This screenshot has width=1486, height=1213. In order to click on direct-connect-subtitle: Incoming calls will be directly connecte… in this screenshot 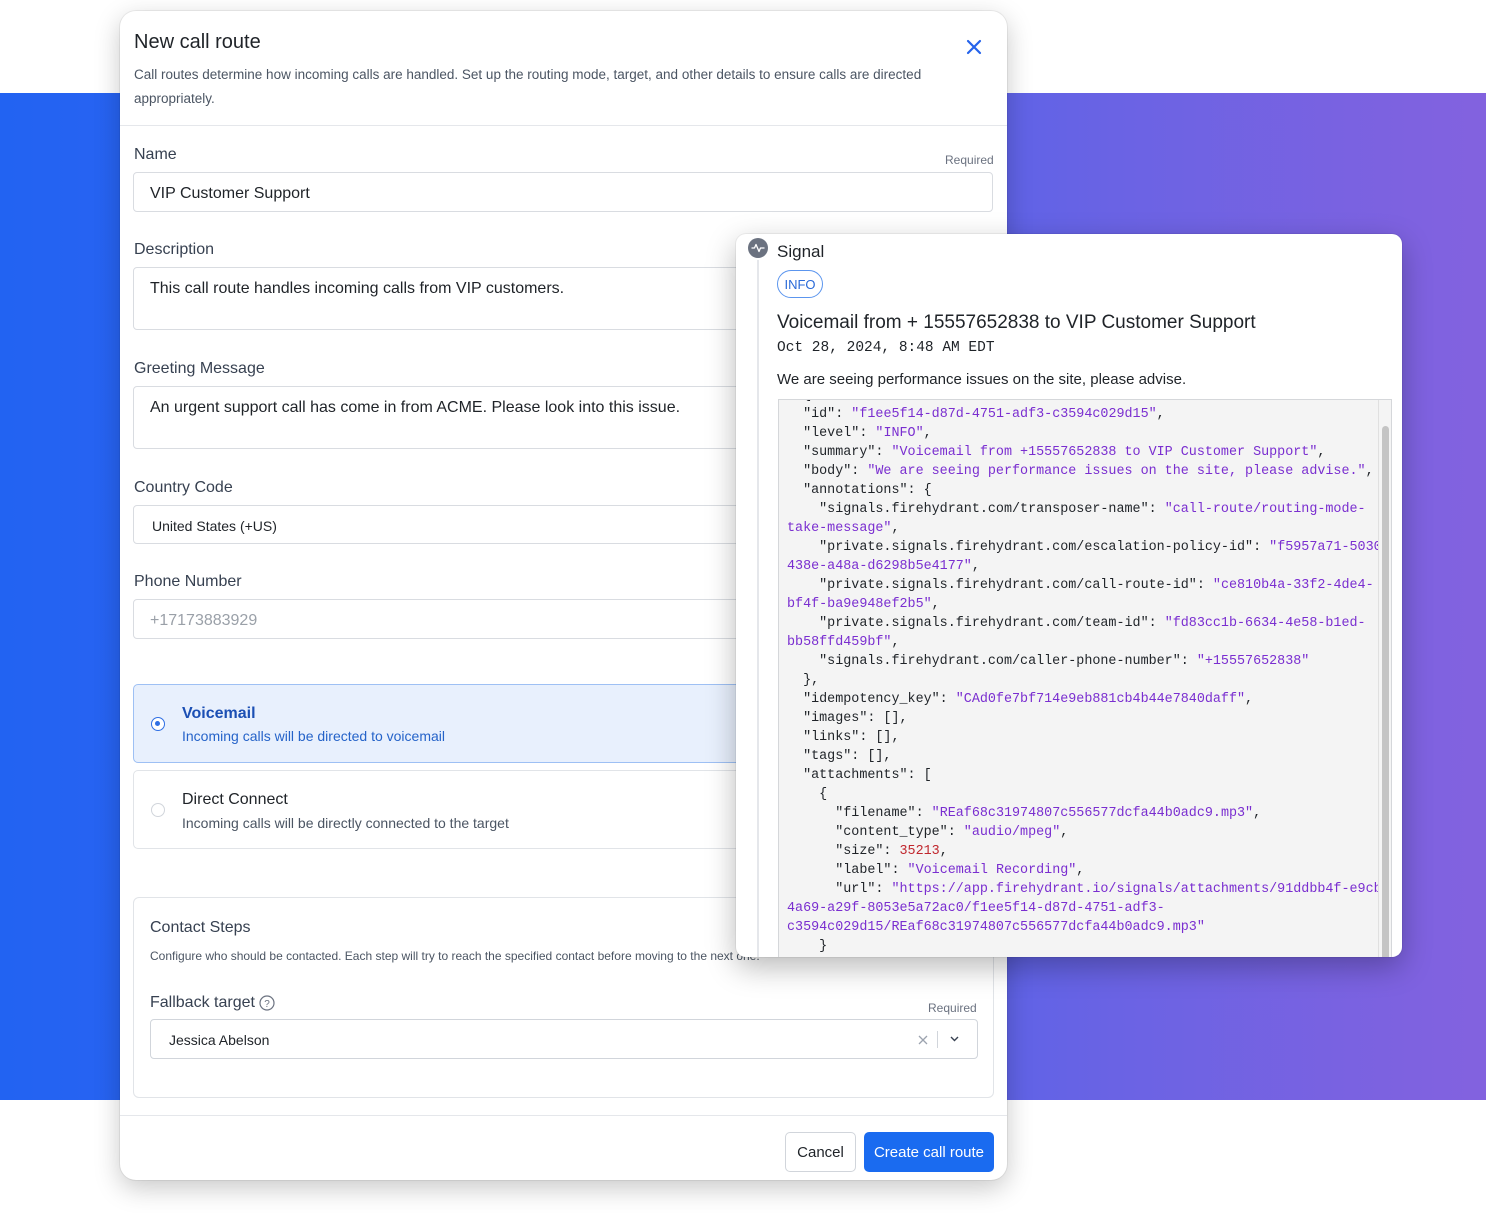, I will do `click(345, 823)`.